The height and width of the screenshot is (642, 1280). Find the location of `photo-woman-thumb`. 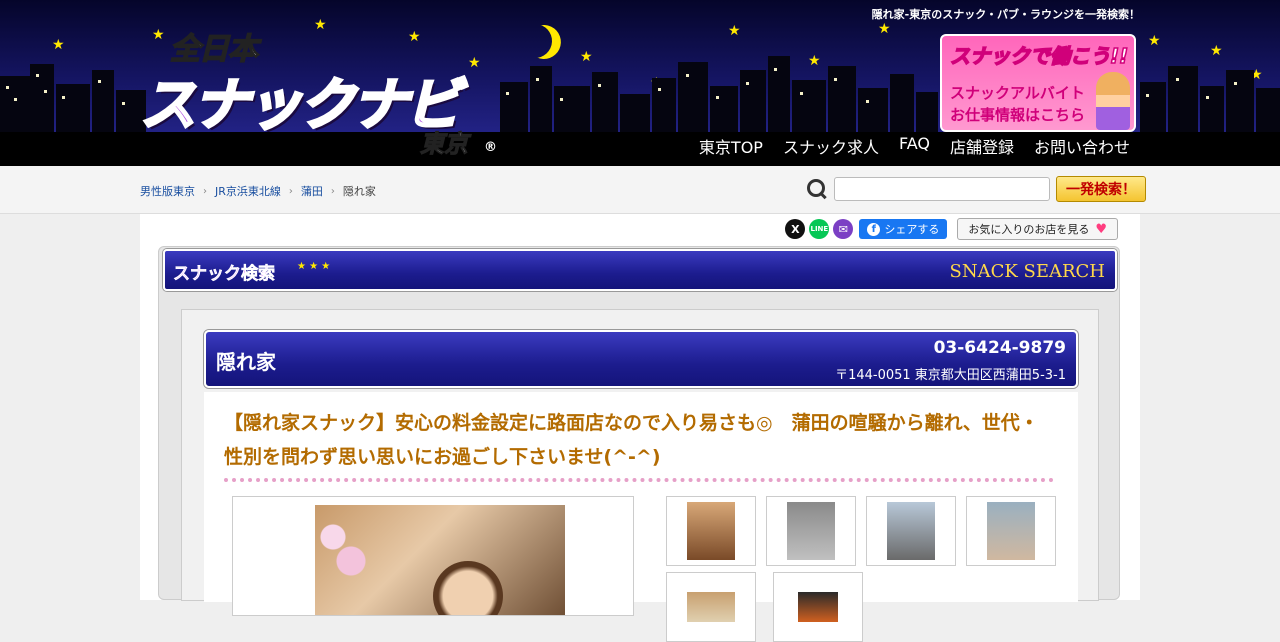

photo-woman-thumb is located at coordinates (711, 531).